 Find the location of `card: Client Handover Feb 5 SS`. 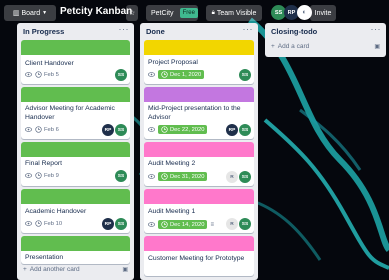

card: Client Handover Feb 5 SS is located at coordinates (75, 62).